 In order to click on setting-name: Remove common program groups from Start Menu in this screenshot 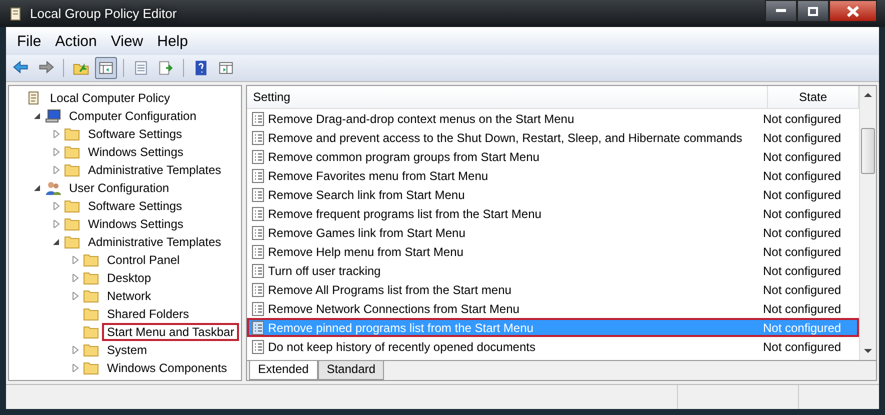, I will do `click(404, 157)`.